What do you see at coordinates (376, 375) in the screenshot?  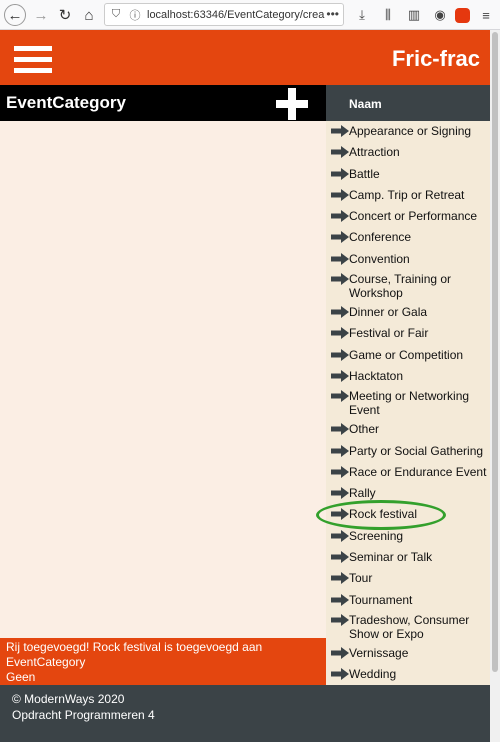 I see `list-item-label: Hacktaton` at bounding box center [376, 375].